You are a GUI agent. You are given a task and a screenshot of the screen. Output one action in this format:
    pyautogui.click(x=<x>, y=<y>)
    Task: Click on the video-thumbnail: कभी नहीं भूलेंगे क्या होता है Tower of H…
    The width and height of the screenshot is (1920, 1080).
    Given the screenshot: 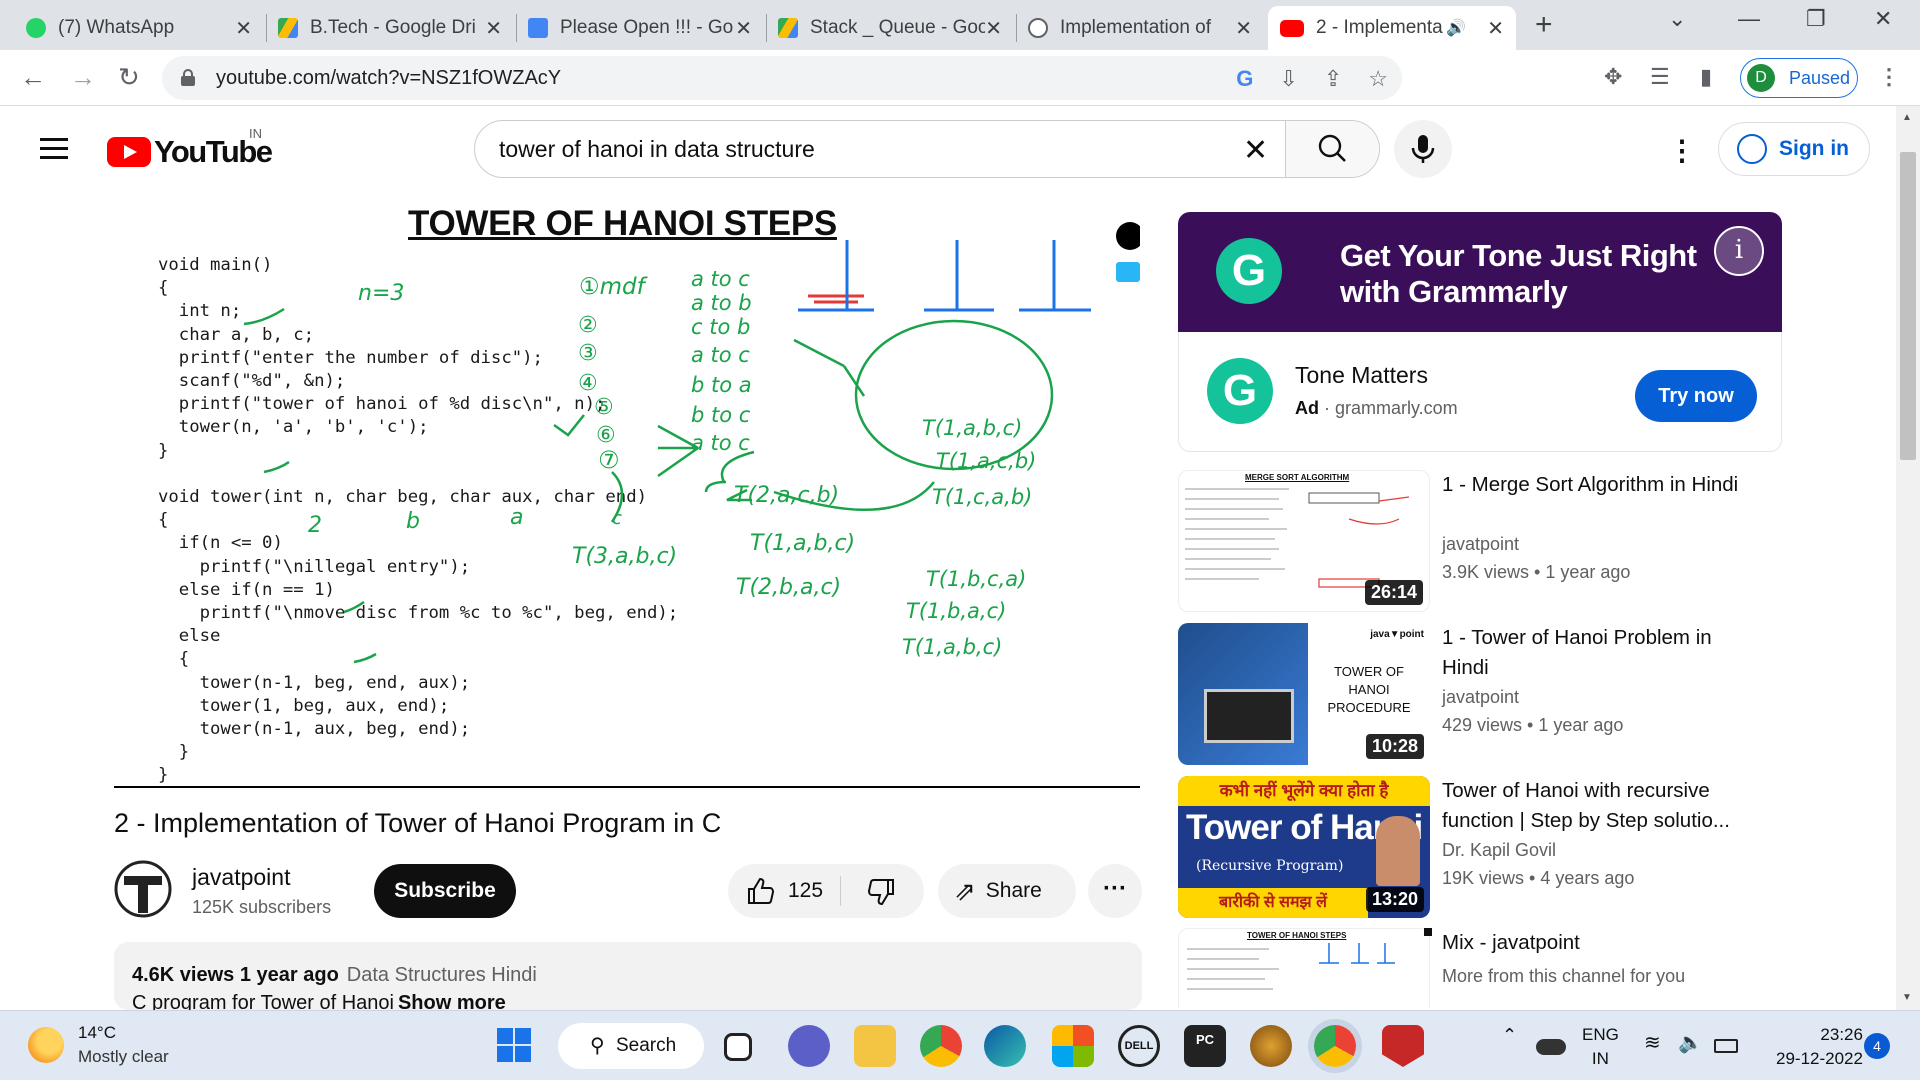 What is the action you would take?
    pyautogui.click(x=1304, y=847)
    